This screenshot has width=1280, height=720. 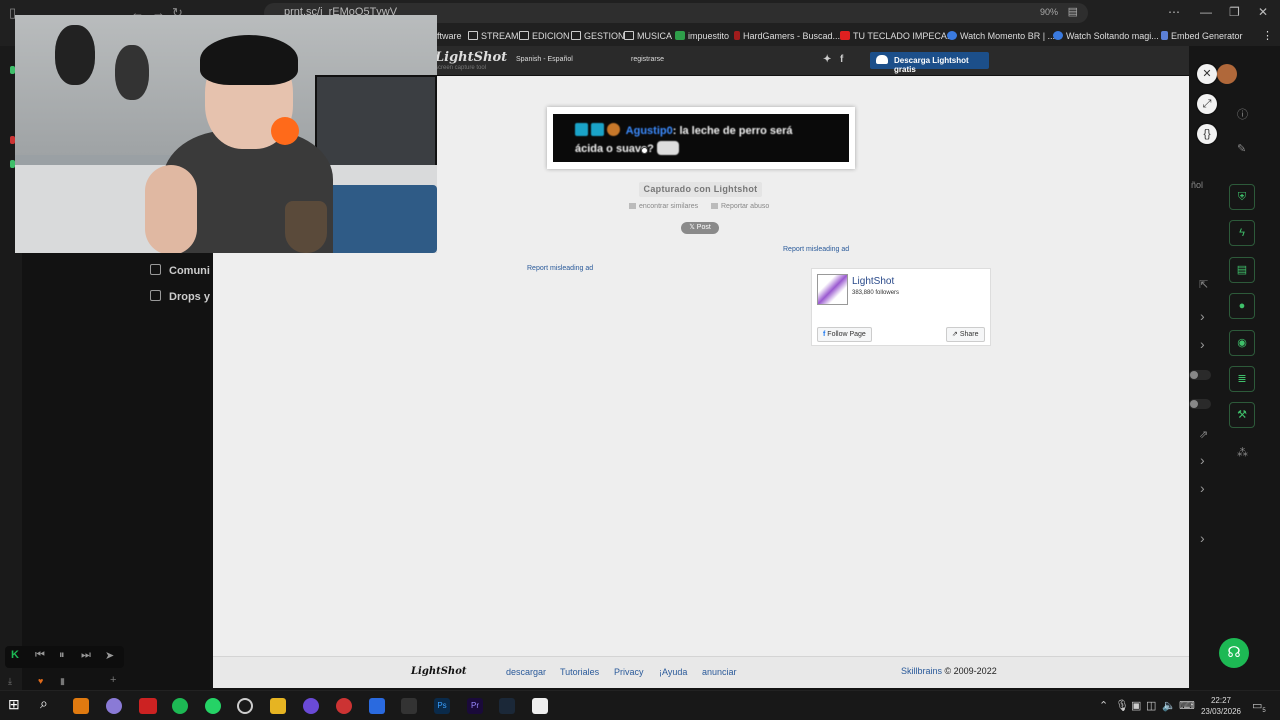 I want to click on add-icon: +, so click(x=113, y=680).